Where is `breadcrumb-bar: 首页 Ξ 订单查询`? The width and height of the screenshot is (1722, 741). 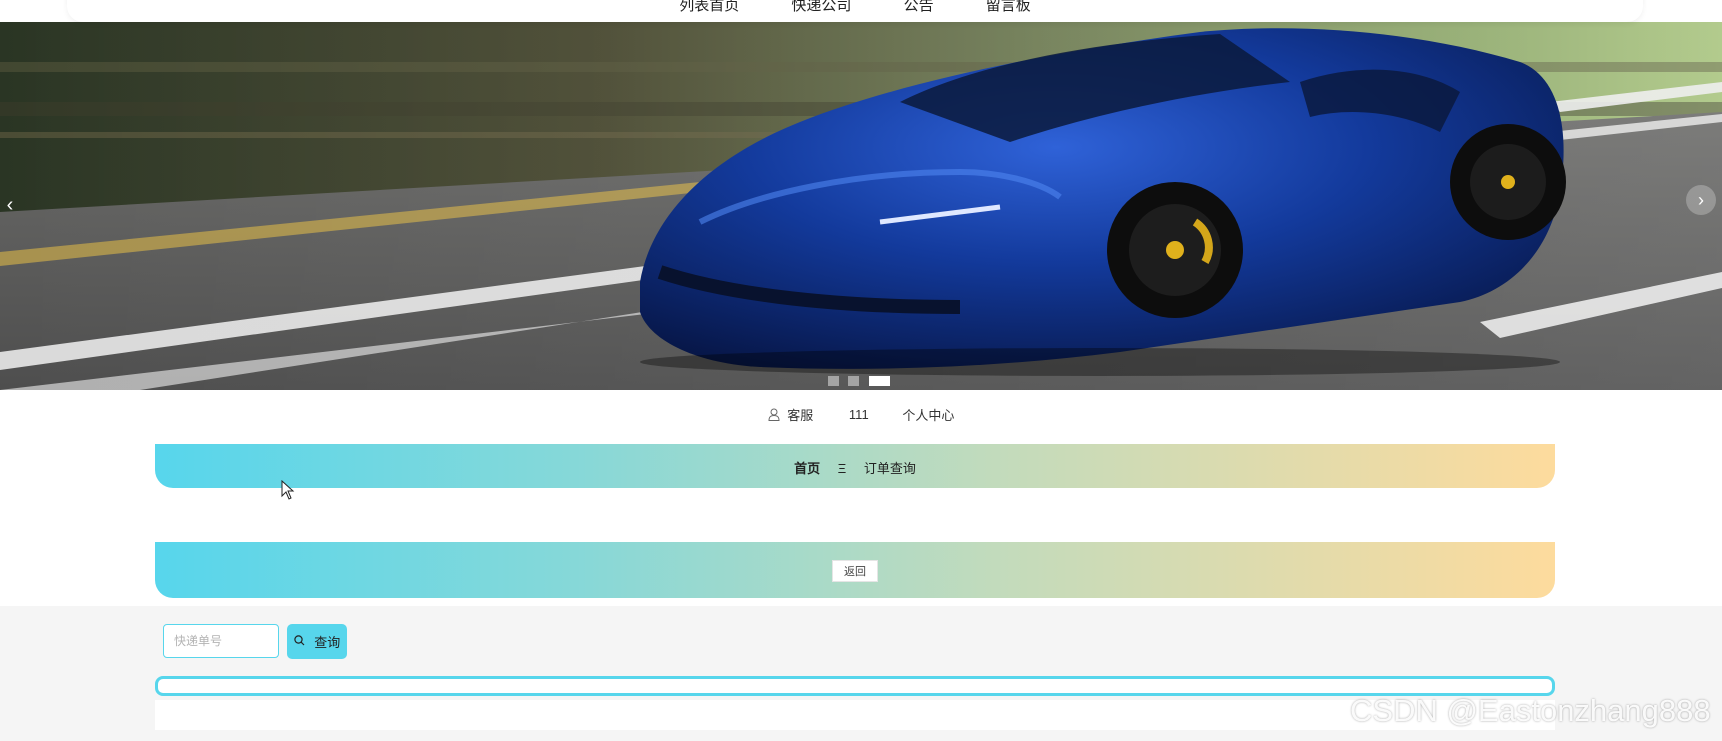
breadcrumb-bar: 首页 Ξ 订单查询 is located at coordinates (855, 466).